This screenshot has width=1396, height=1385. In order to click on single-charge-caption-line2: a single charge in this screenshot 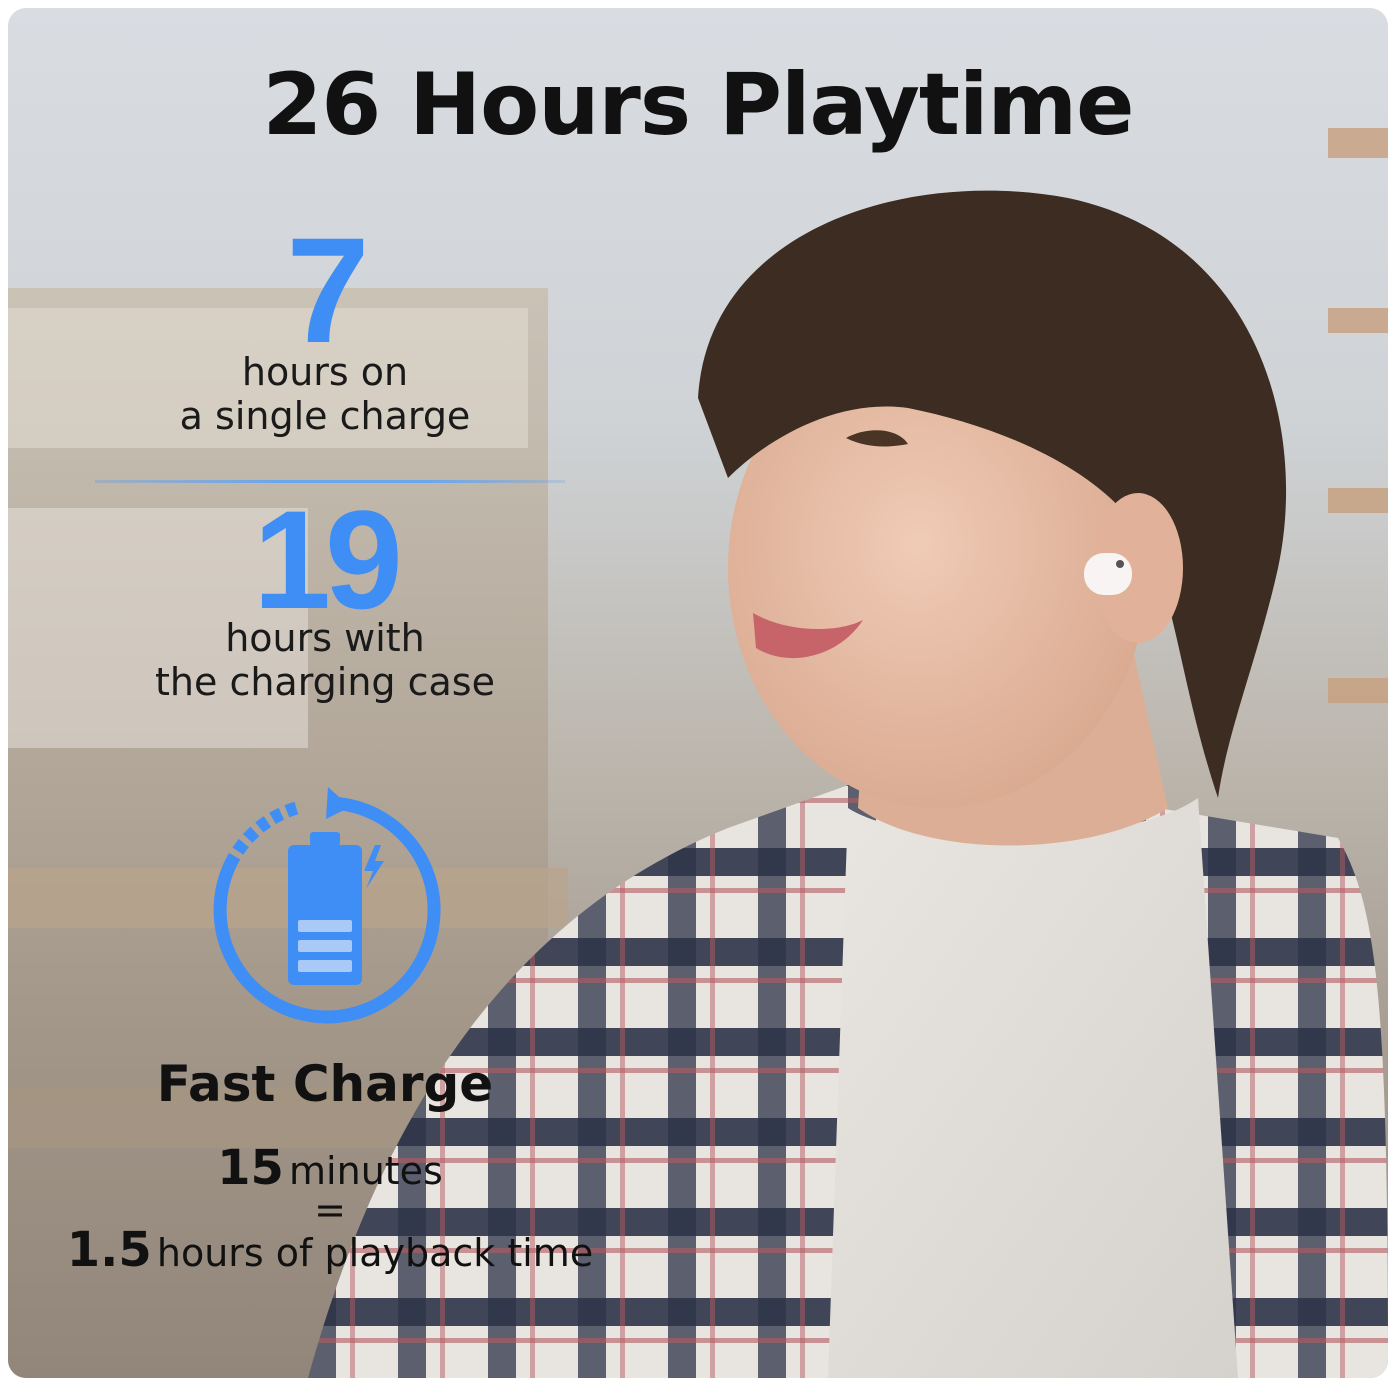, I will do `click(325, 416)`.